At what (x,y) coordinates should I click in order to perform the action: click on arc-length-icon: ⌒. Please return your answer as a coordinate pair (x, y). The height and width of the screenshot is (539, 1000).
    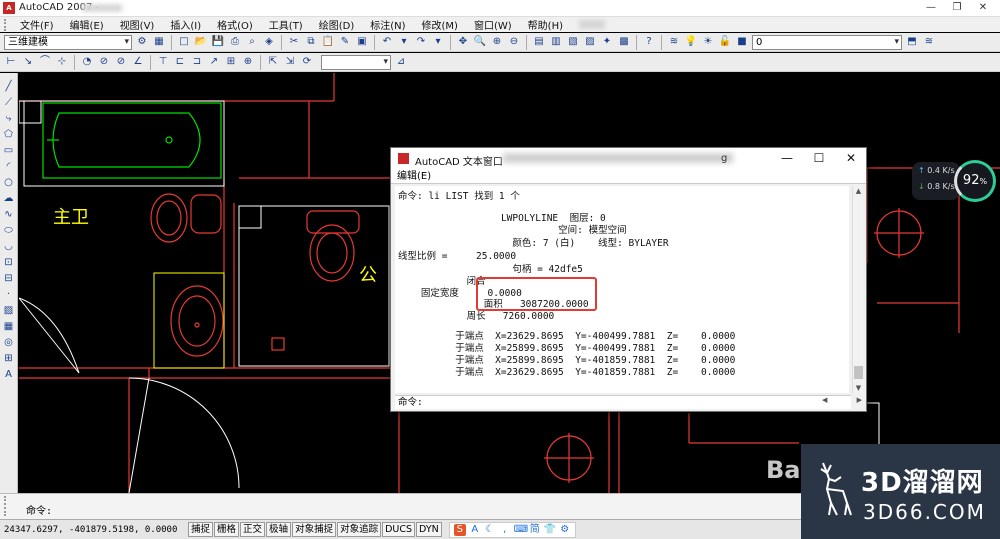
    Looking at the image, I should click on (45, 62).